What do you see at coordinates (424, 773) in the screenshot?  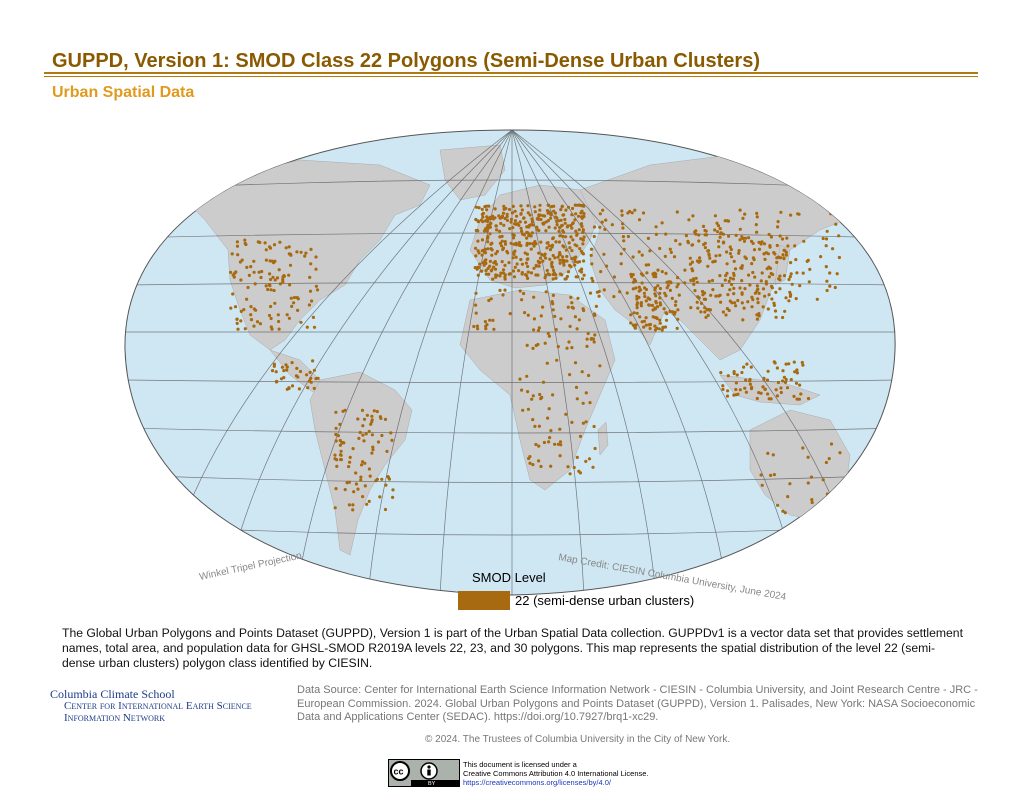 I see `cc-by-license-badge: cc BY` at bounding box center [424, 773].